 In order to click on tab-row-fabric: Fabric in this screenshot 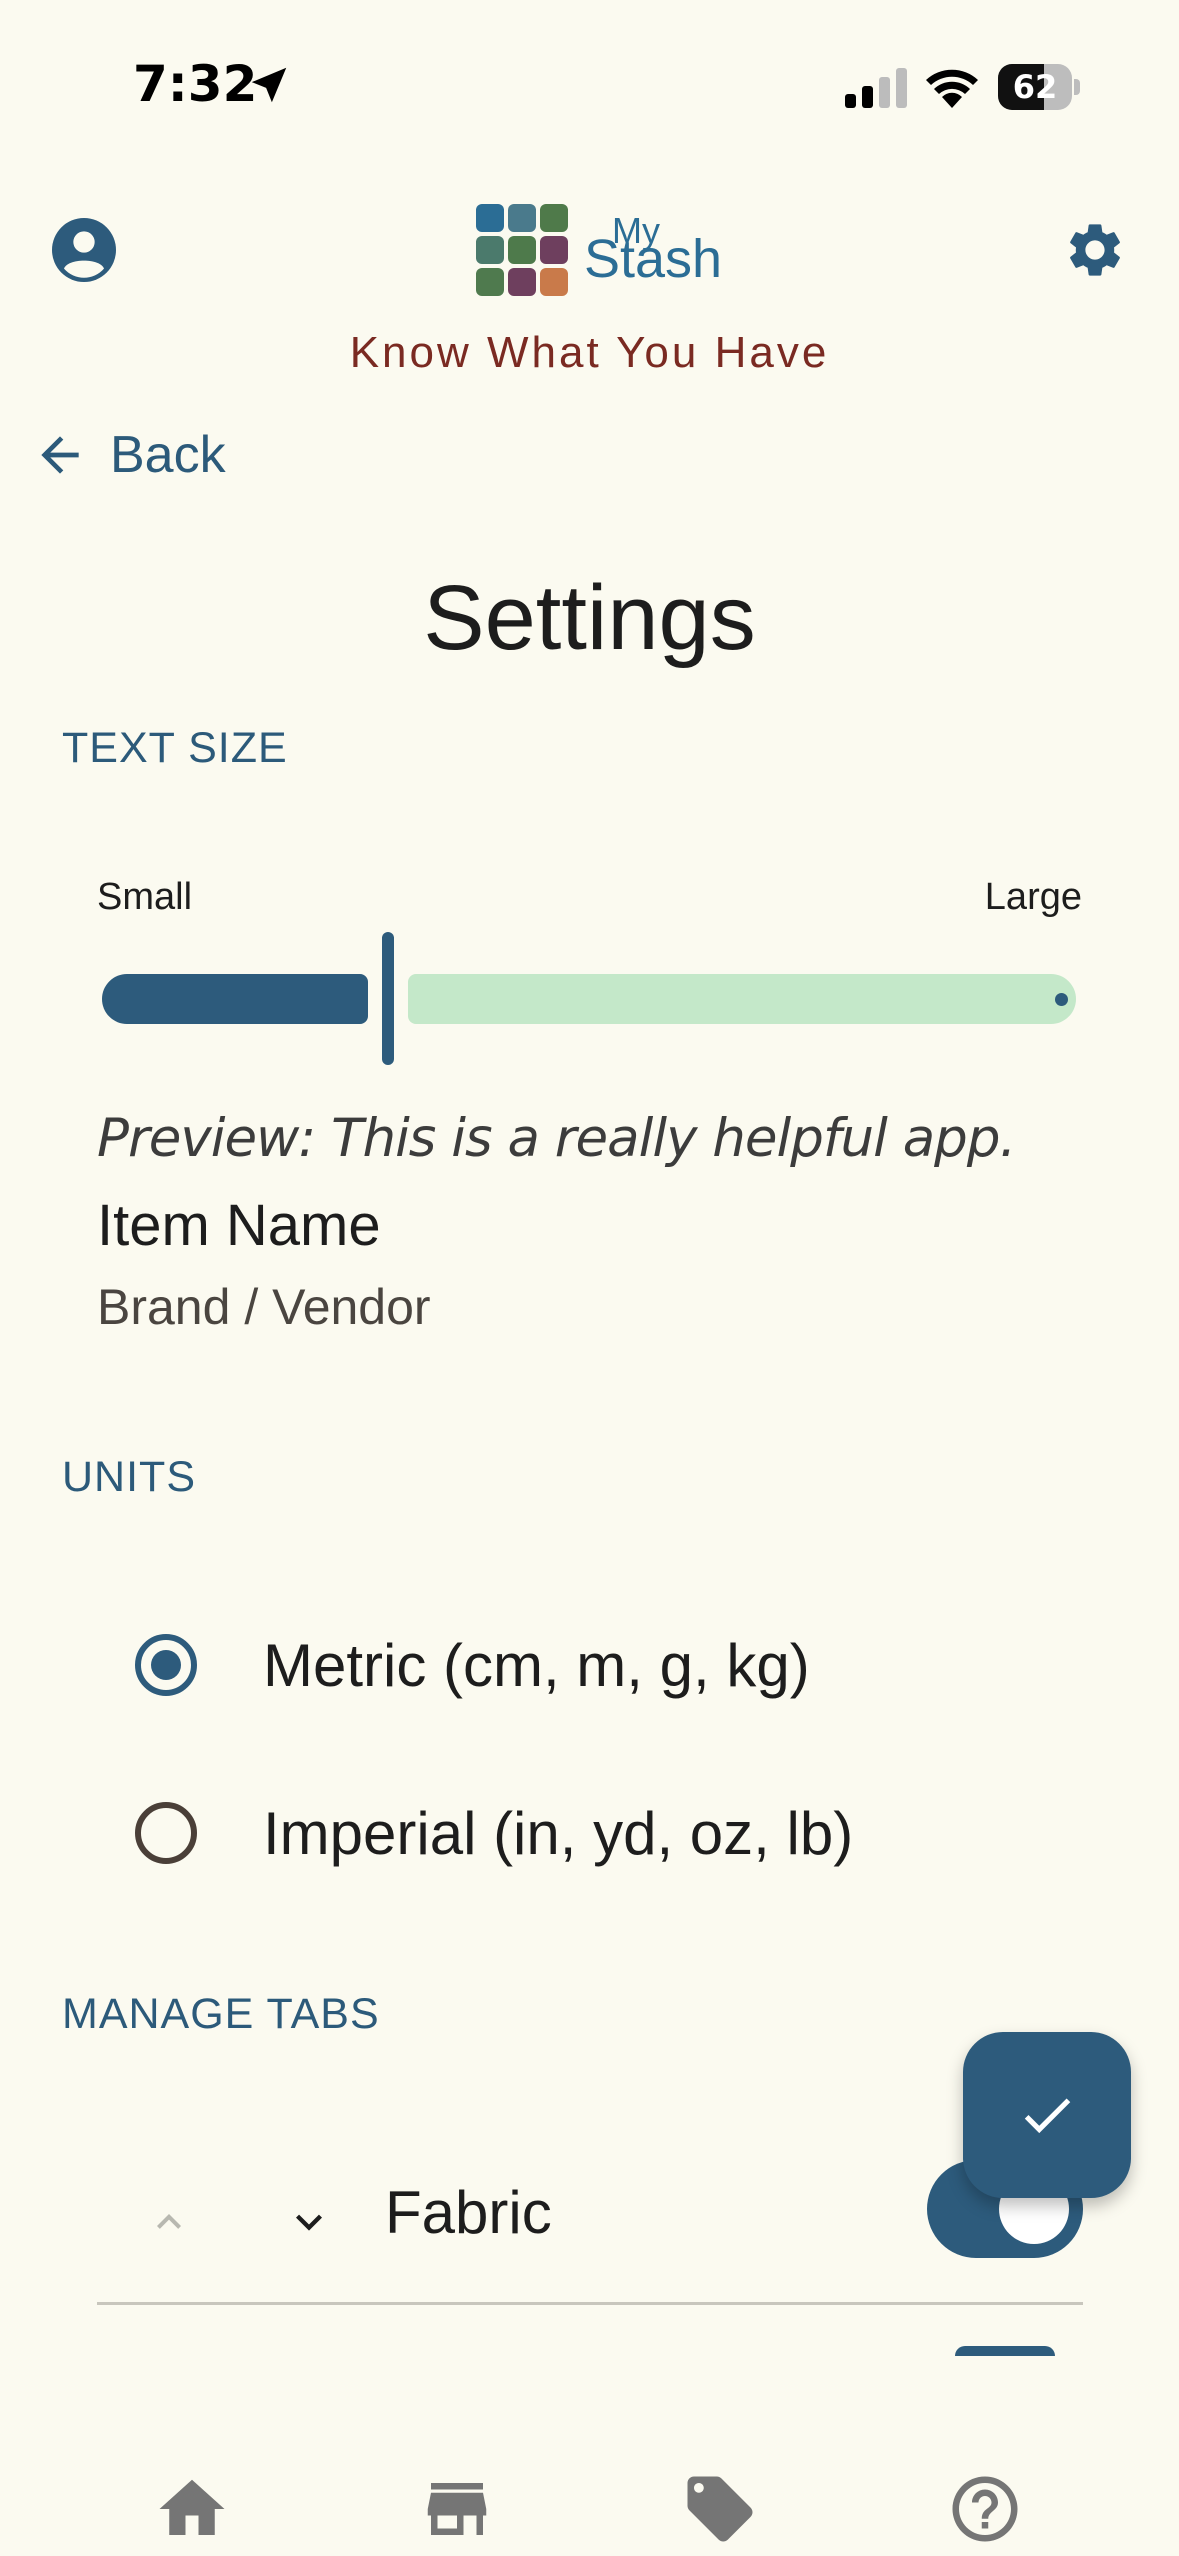, I will do `click(590, 2230)`.